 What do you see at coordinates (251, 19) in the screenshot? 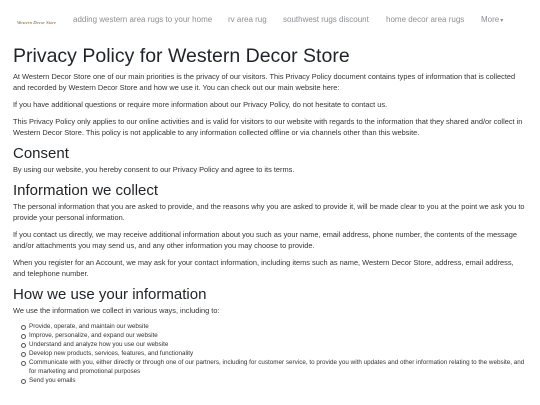
I see `nav-link-rv-area-rug: rv area rug` at bounding box center [251, 19].